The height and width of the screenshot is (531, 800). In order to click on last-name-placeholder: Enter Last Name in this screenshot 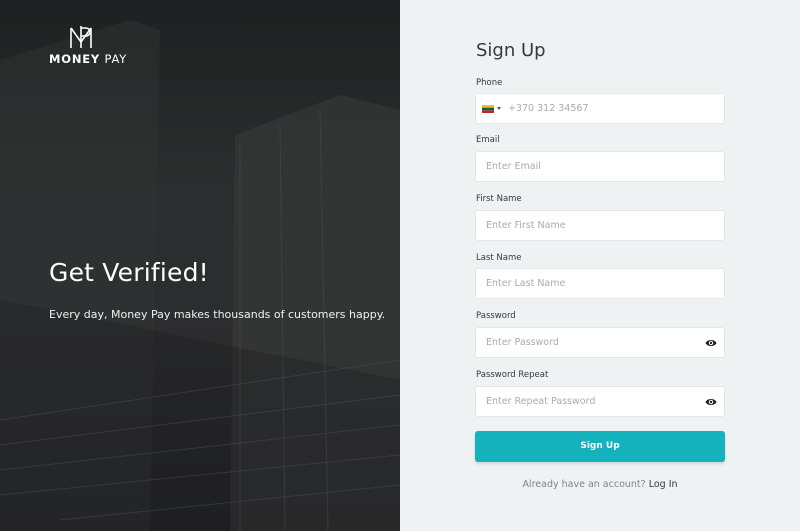, I will do `click(526, 283)`.